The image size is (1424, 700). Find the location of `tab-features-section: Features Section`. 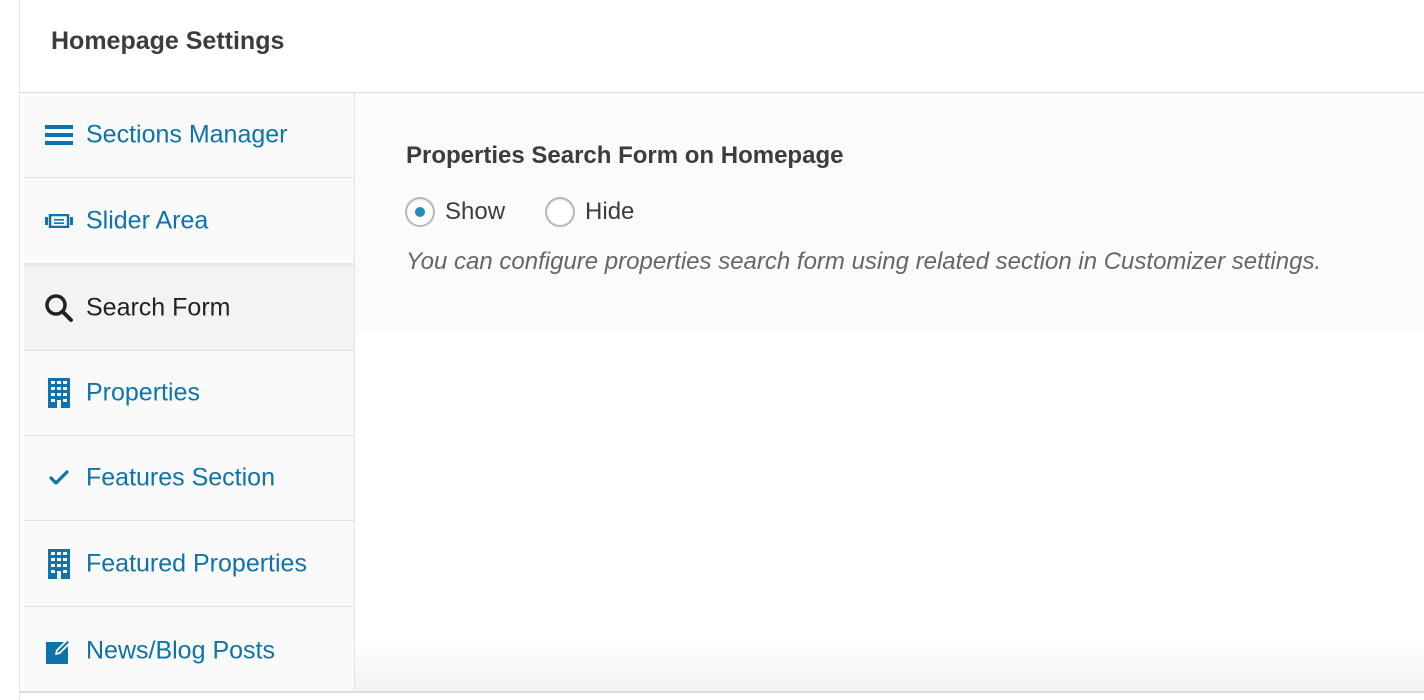

tab-features-section: Features Section is located at coordinates (189, 478).